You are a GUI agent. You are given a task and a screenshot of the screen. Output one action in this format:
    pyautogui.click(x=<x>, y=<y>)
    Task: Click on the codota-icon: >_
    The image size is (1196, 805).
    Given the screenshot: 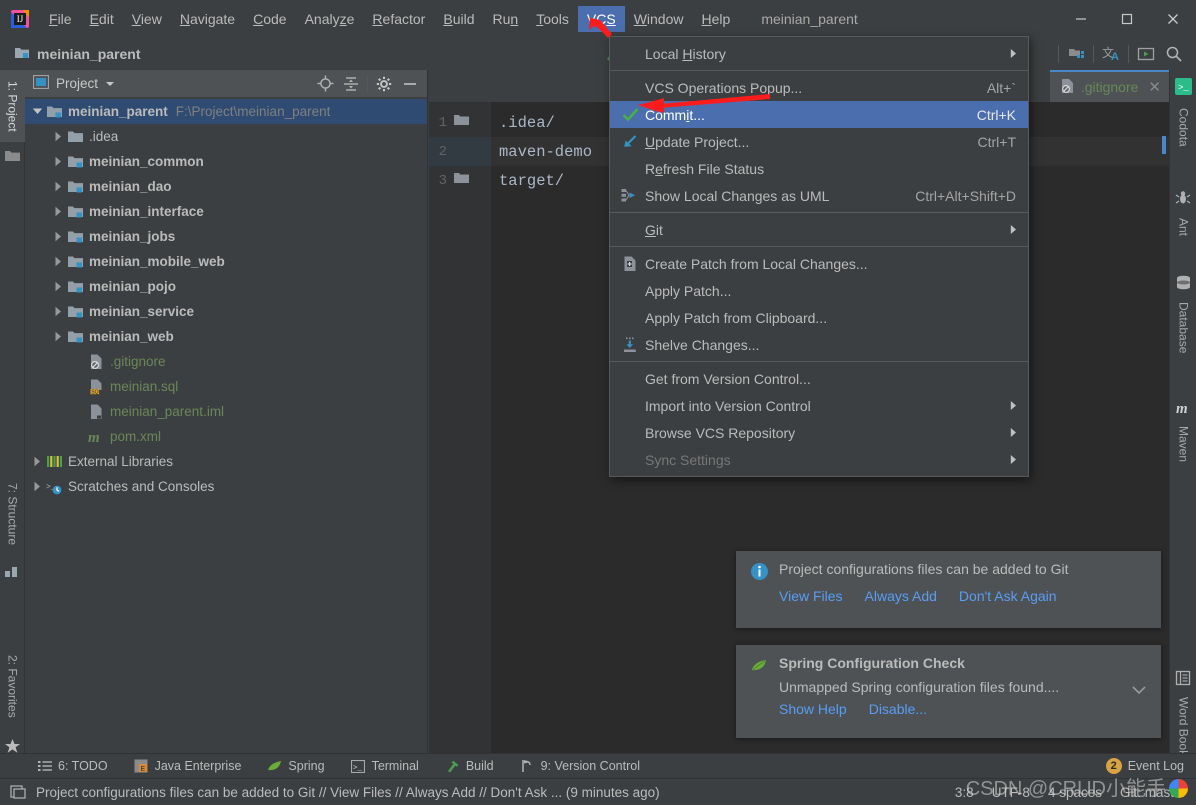 What is the action you would take?
    pyautogui.click(x=1183, y=86)
    